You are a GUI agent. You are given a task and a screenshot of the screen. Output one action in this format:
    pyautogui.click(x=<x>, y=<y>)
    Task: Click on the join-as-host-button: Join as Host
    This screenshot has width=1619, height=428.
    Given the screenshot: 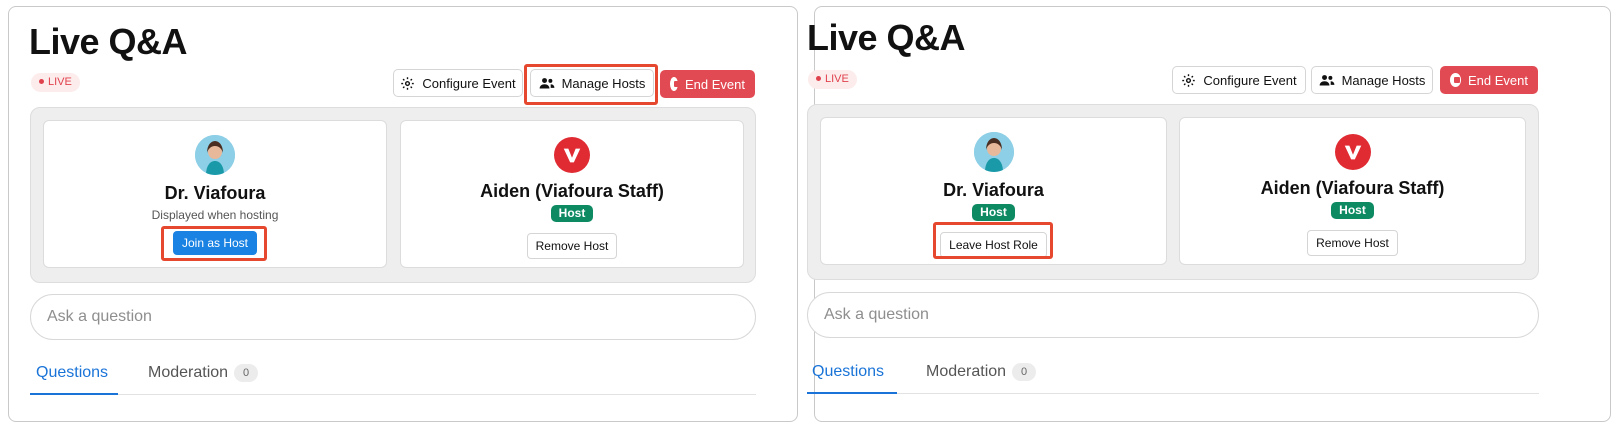 What is the action you would take?
    pyautogui.click(x=215, y=243)
    